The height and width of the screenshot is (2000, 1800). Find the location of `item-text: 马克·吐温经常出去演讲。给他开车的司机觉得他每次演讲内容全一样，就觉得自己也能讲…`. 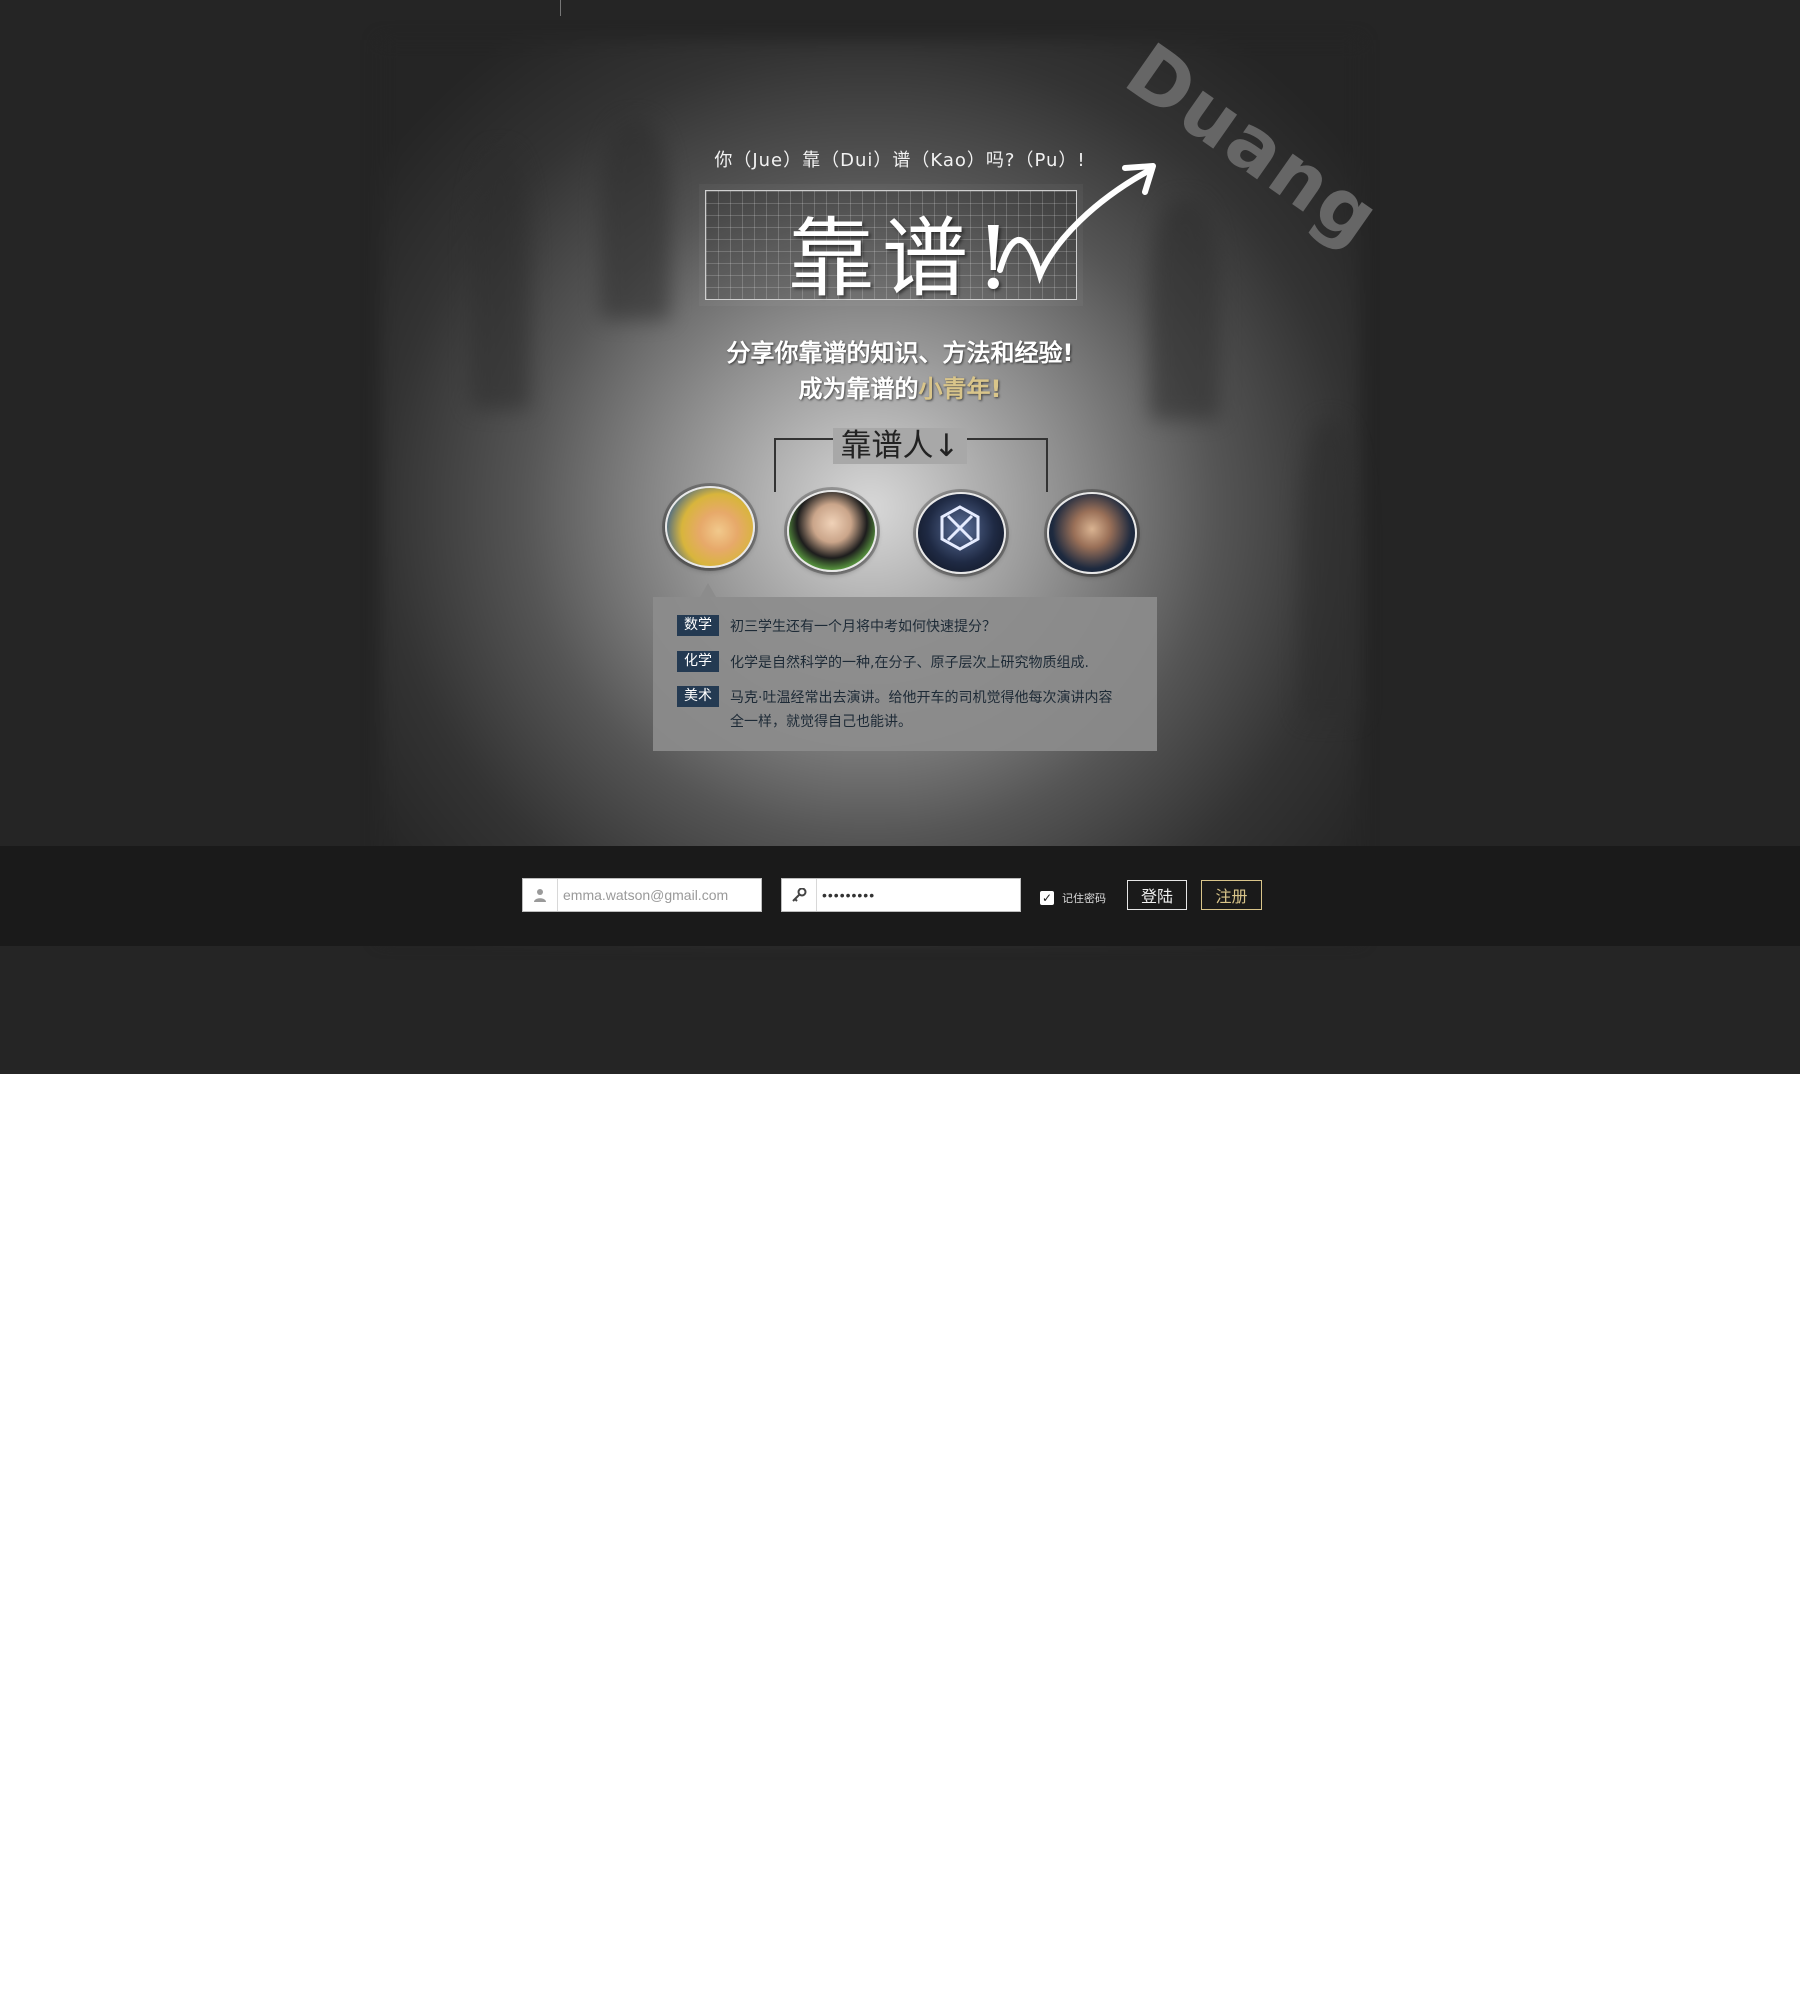

item-text: 马克·吐温经常出去演讲。给他开车的司机觉得他每次演讲内容全一样，就觉得自己也能讲… is located at coordinates (921, 710).